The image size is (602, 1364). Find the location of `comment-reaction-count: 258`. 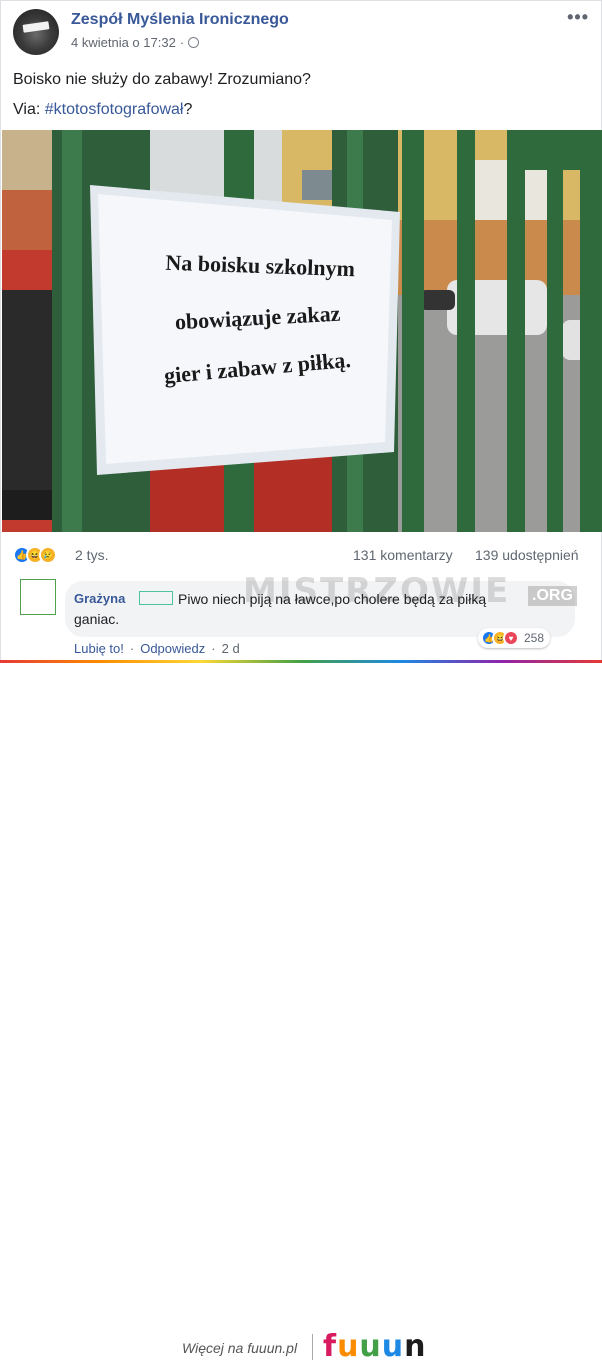

comment-reaction-count: 258 is located at coordinates (534, 638).